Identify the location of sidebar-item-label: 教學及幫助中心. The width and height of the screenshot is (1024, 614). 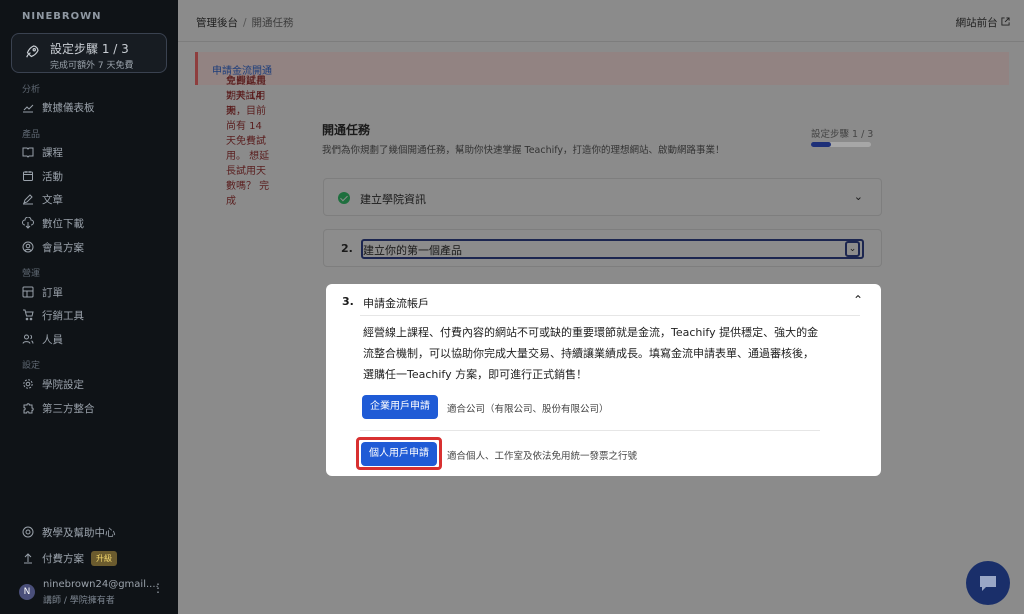
(79, 532).